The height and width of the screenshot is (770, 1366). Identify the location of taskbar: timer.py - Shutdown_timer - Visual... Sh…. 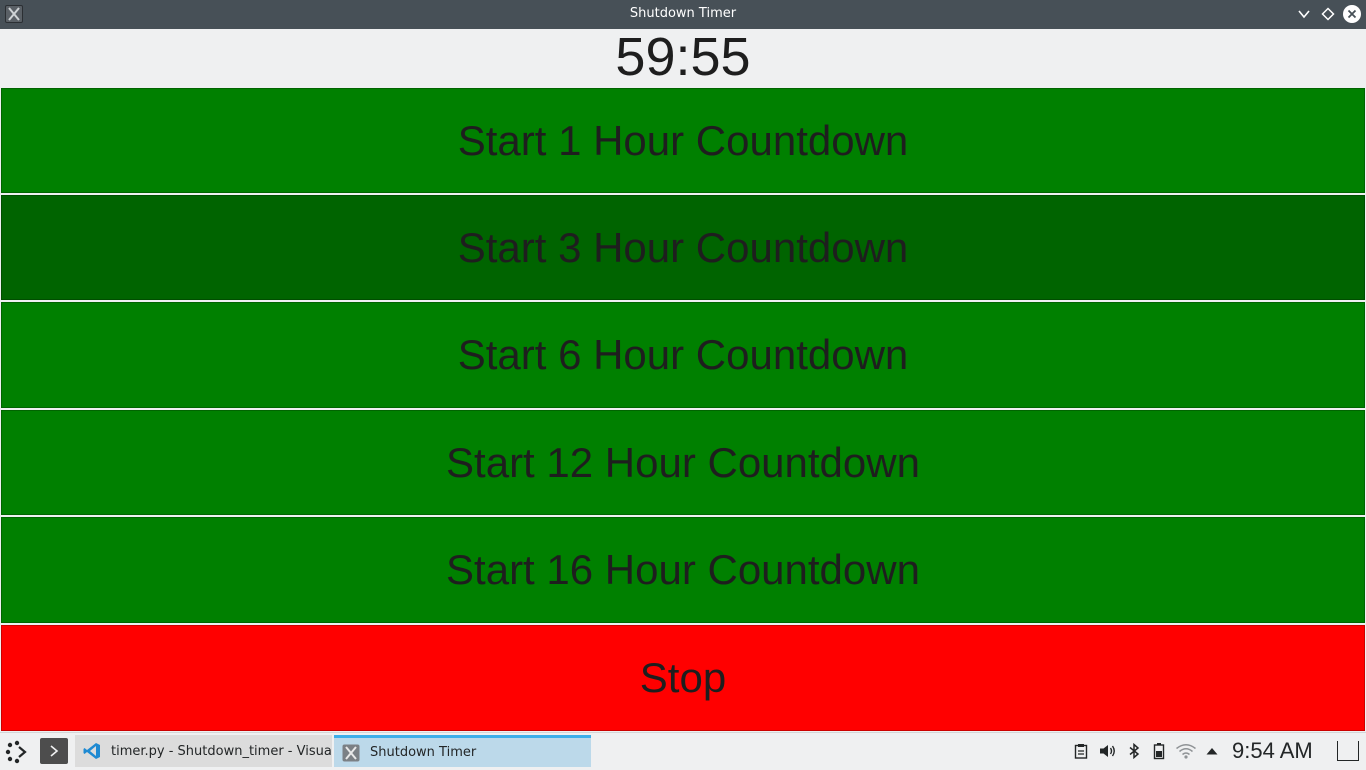
(683, 750).